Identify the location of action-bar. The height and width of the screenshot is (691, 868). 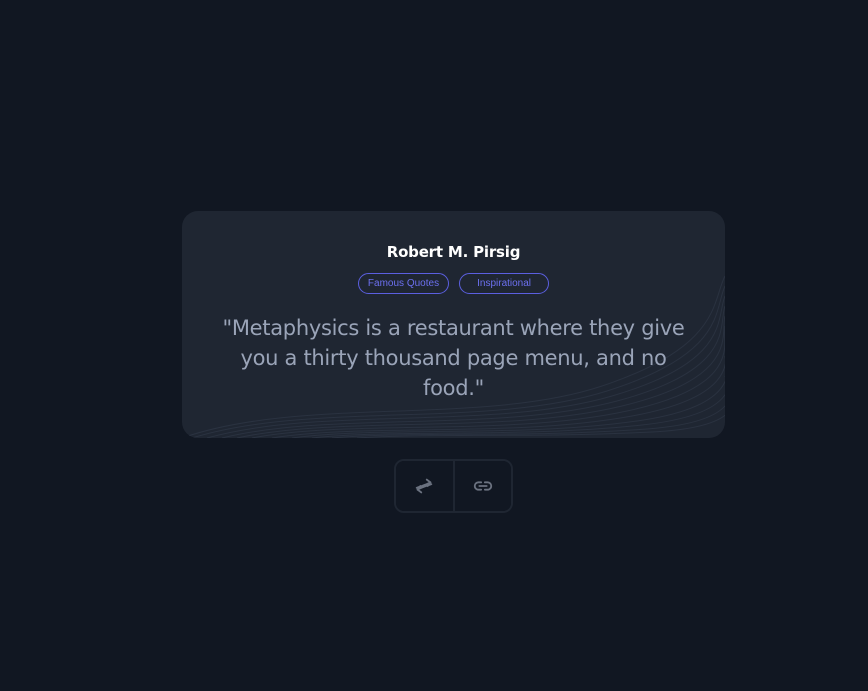
(453, 486).